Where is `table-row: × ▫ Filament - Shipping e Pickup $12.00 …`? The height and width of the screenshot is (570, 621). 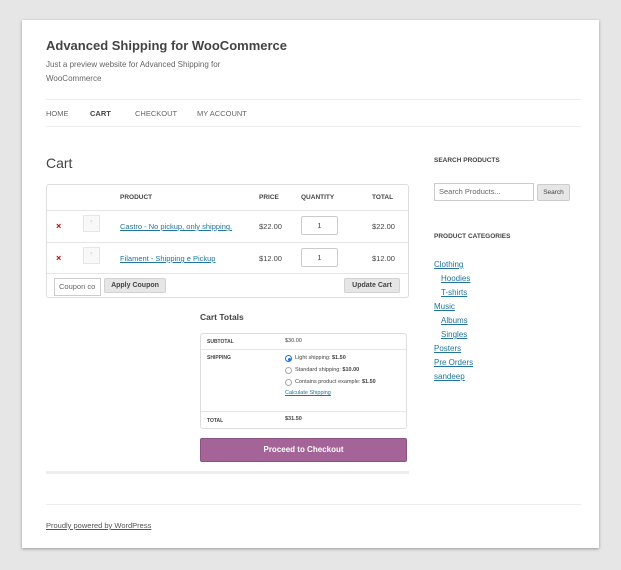 table-row: × ▫ Filament - Shipping e Pickup $12.00 … is located at coordinates (227, 257).